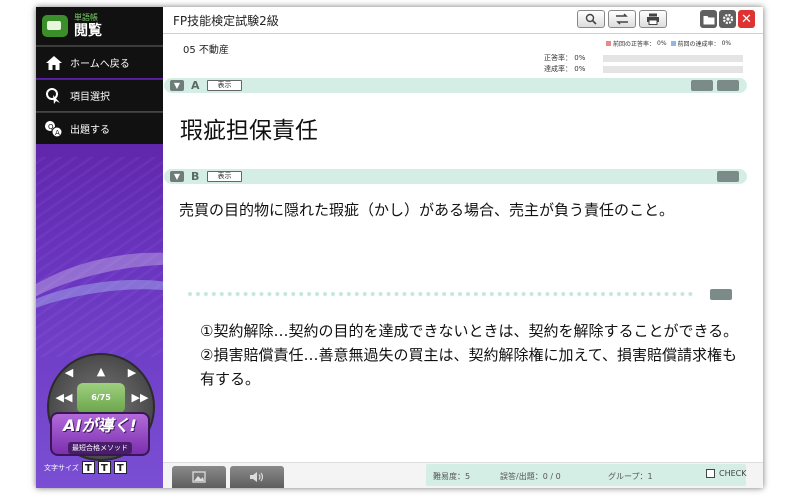  What do you see at coordinates (558, 58) in the screenshot?
I see `correct-rate-label: 正答率：` at bounding box center [558, 58].